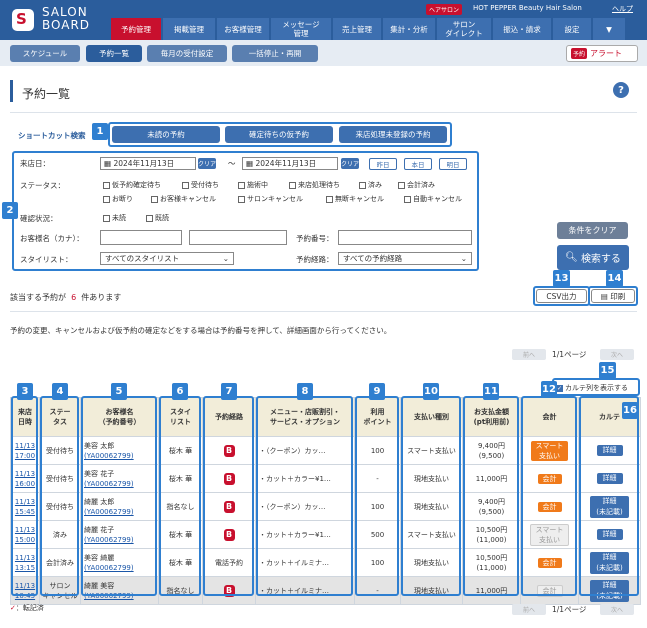 This screenshot has width=647, height=628. What do you see at coordinates (618, 296) in the screenshot?
I see `print-label: 印刷` at bounding box center [618, 296].